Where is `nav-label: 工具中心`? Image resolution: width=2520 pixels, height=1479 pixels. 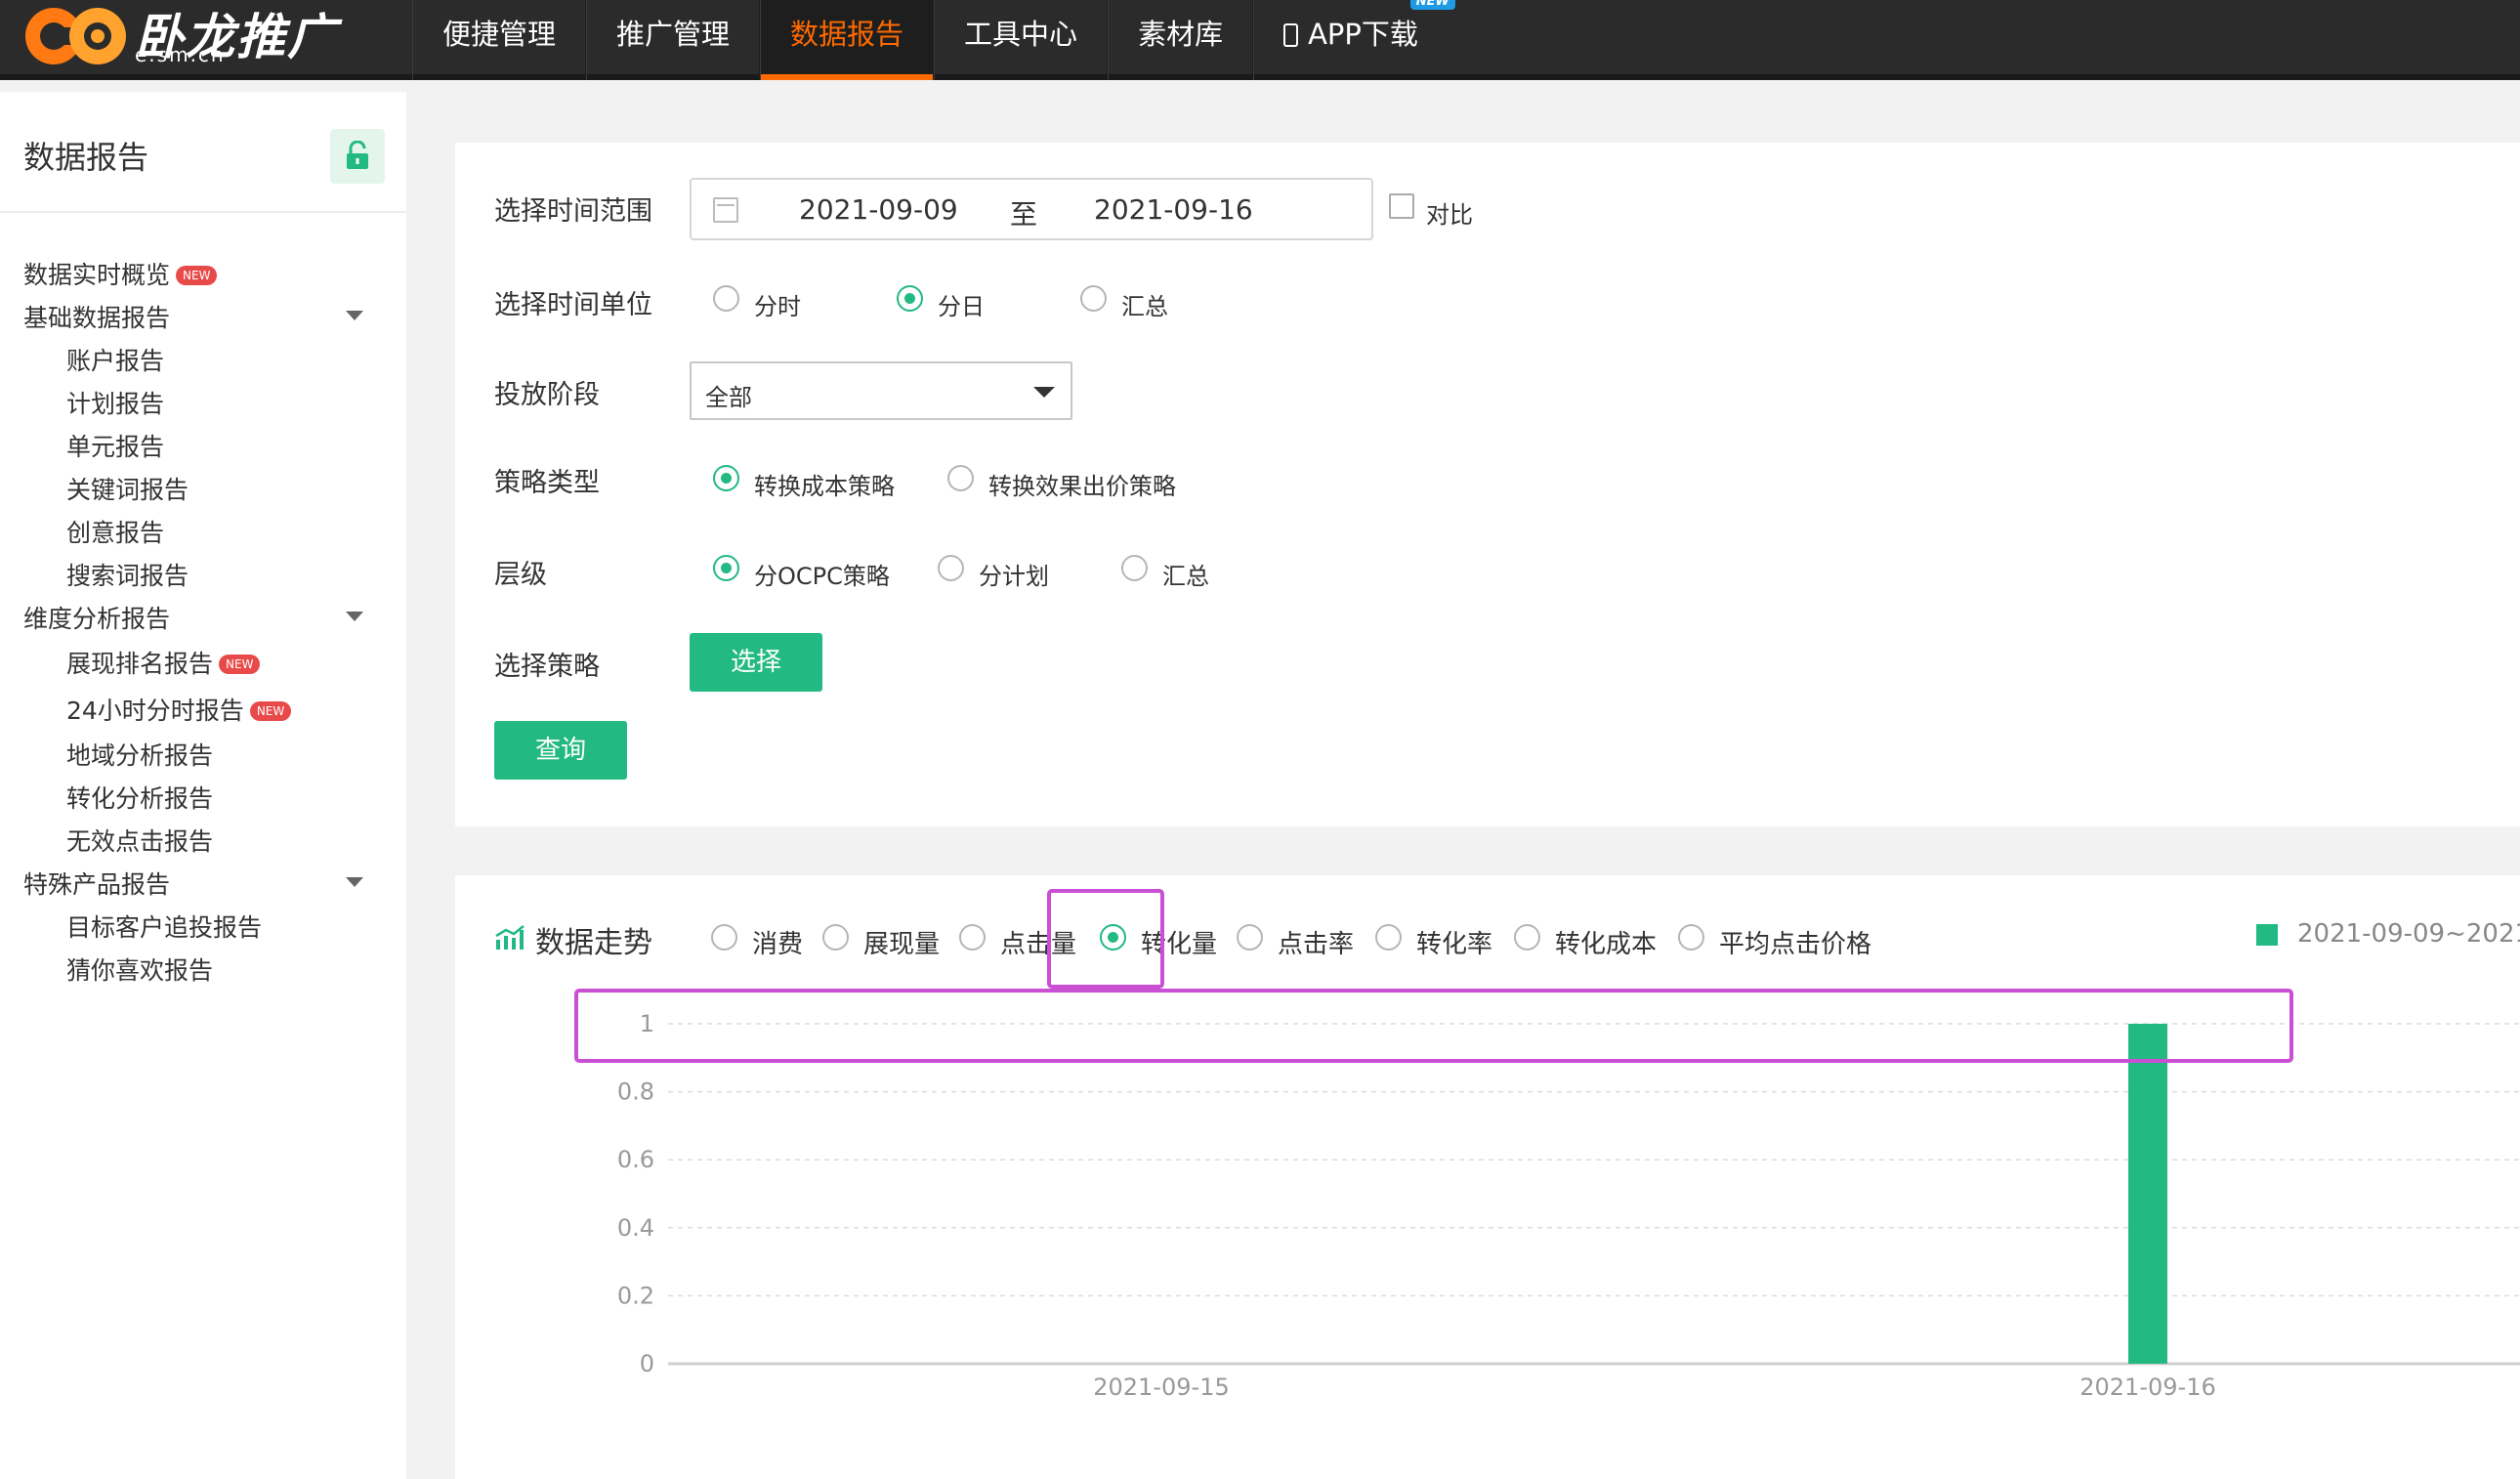 nav-label: 工具中心 is located at coordinates (1021, 35).